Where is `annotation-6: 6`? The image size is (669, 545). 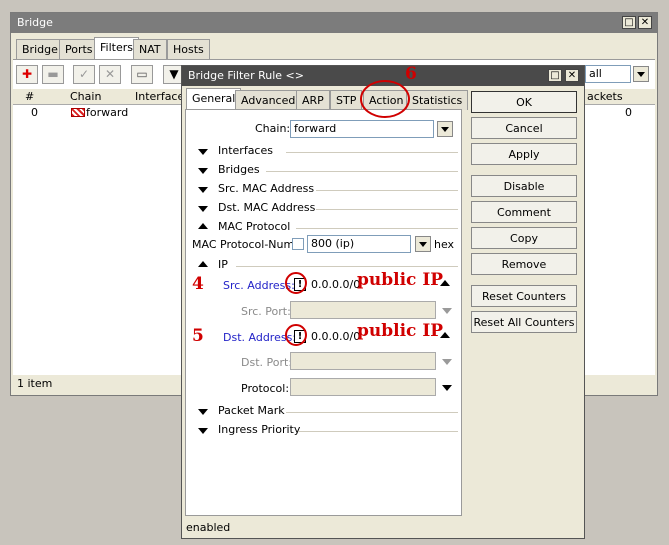
annotation-6: 6 is located at coordinates (411, 74).